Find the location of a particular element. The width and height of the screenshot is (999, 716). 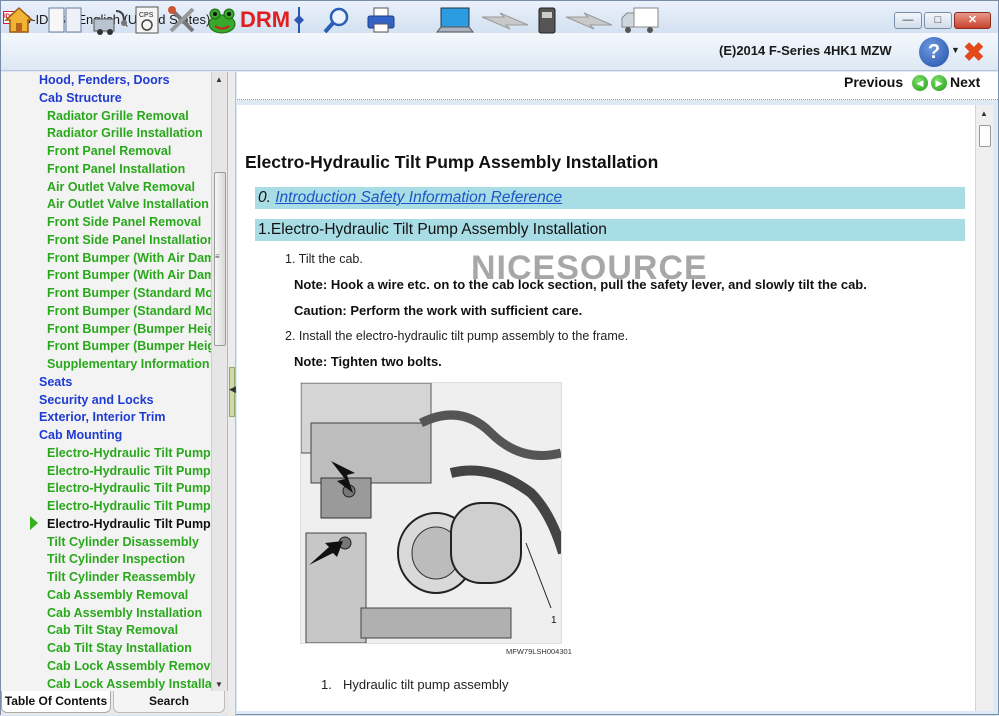

sidebar-tabs: Table Of Contents Search is located at coordinates (114, 703).